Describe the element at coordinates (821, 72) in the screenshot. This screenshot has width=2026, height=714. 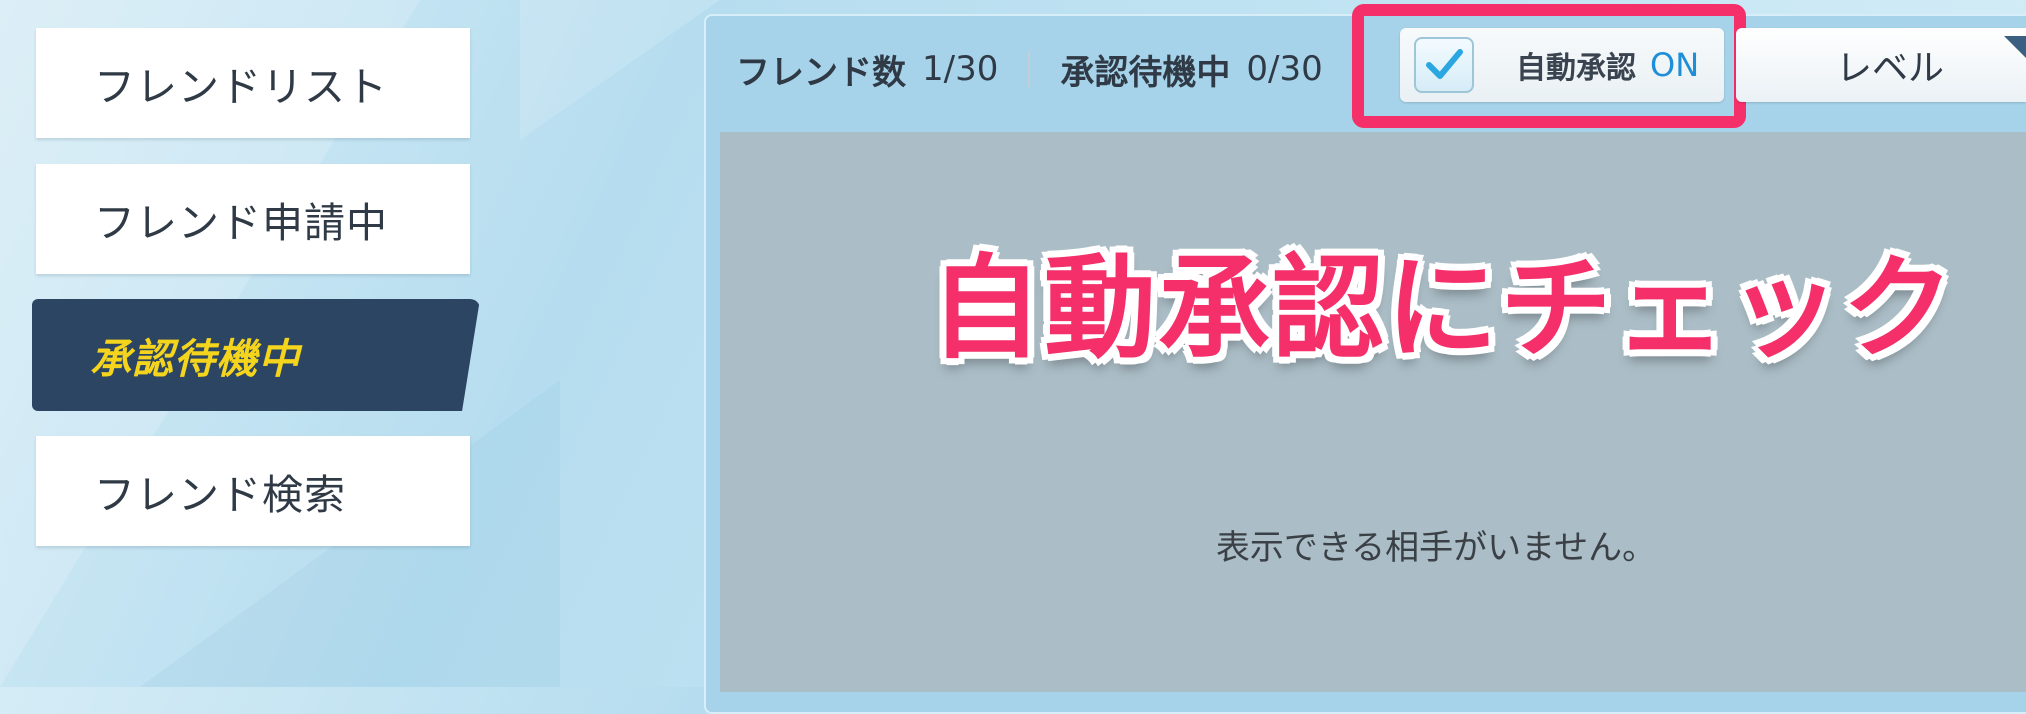
I see `friend-count-label: フレンド数` at that location.